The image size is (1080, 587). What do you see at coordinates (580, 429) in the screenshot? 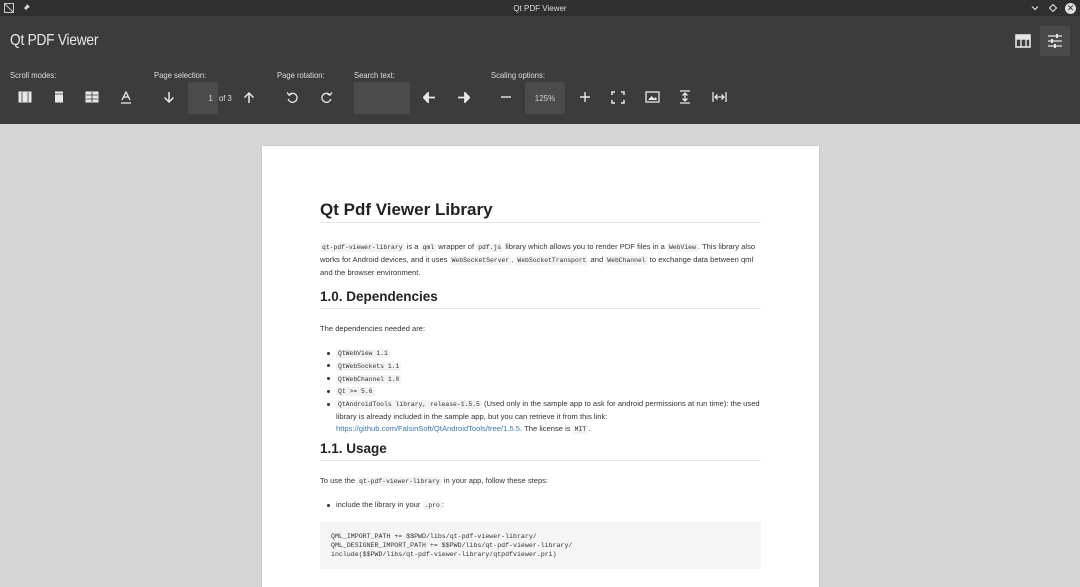
I see `inline-code: MIT` at bounding box center [580, 429].